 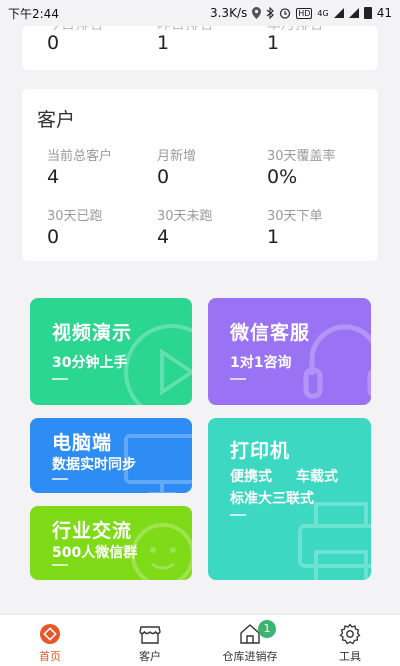 I want to click on stat-label: 30天下单, so click(x=295, y=216).